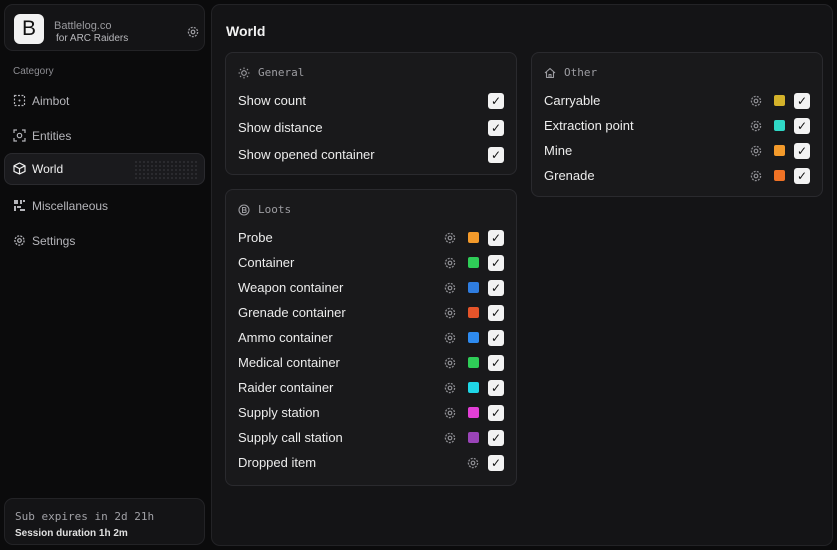 Image resolution: width=837 pixels, height=550 pixels. I want to click on option-label: Show count, so click(272, 100).